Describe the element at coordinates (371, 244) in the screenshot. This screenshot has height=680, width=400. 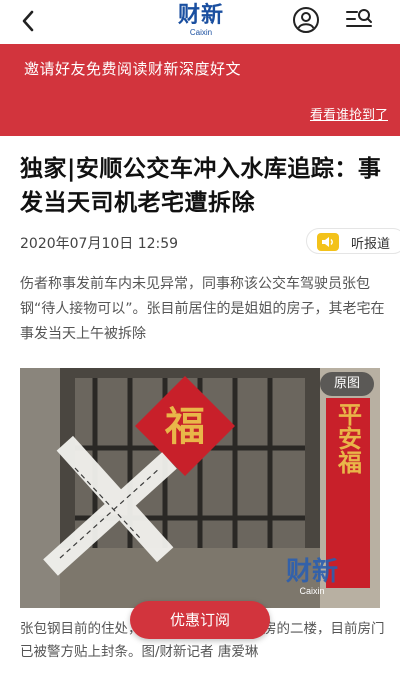
I see `listen-label: 听报道` at that location.